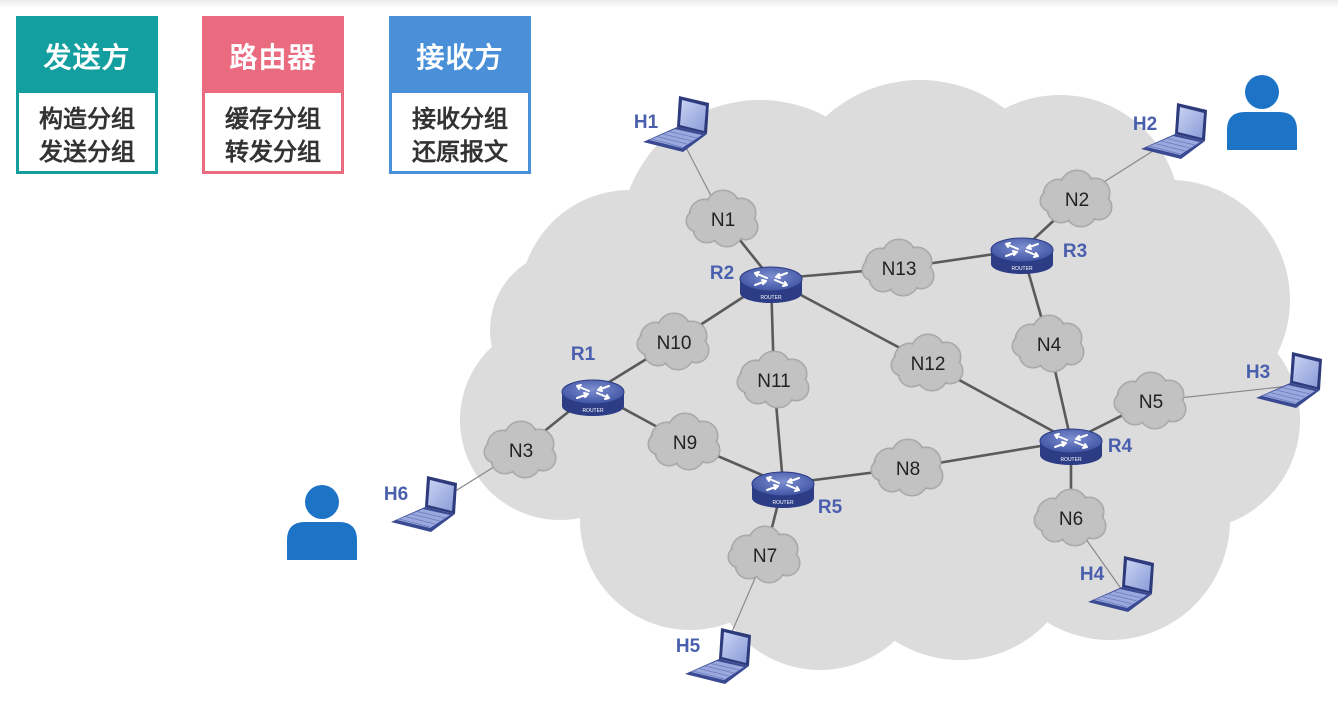  I want to click on host-label-h5: H5, so click(688, 646).